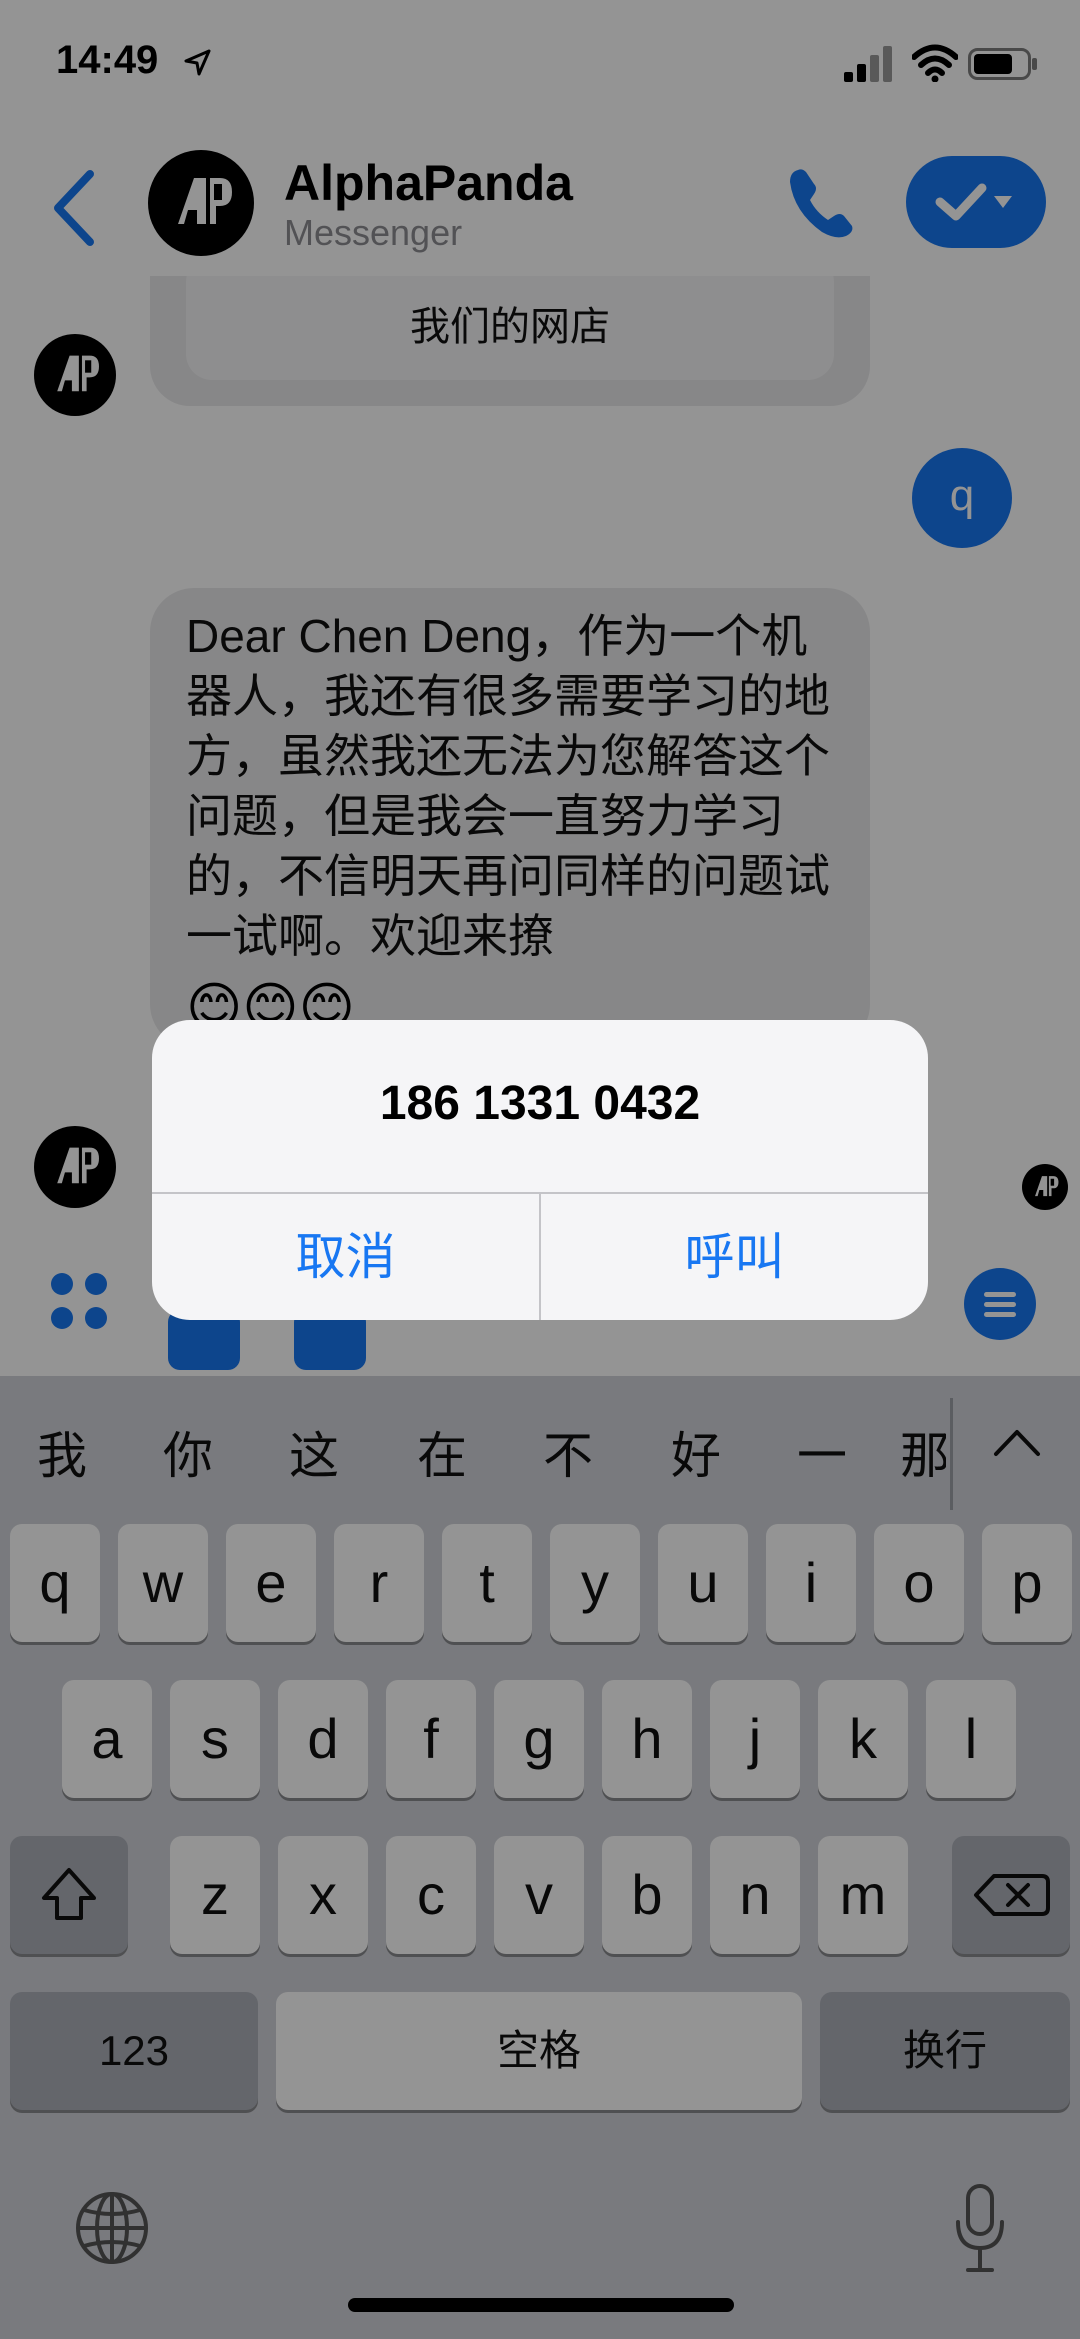 This screenshot has width=1080, height=2339. What do you see at coordinates (345, 1257) in the screenshot?
I see `cancel-button: 取消` at bounding box center [345, 1257].